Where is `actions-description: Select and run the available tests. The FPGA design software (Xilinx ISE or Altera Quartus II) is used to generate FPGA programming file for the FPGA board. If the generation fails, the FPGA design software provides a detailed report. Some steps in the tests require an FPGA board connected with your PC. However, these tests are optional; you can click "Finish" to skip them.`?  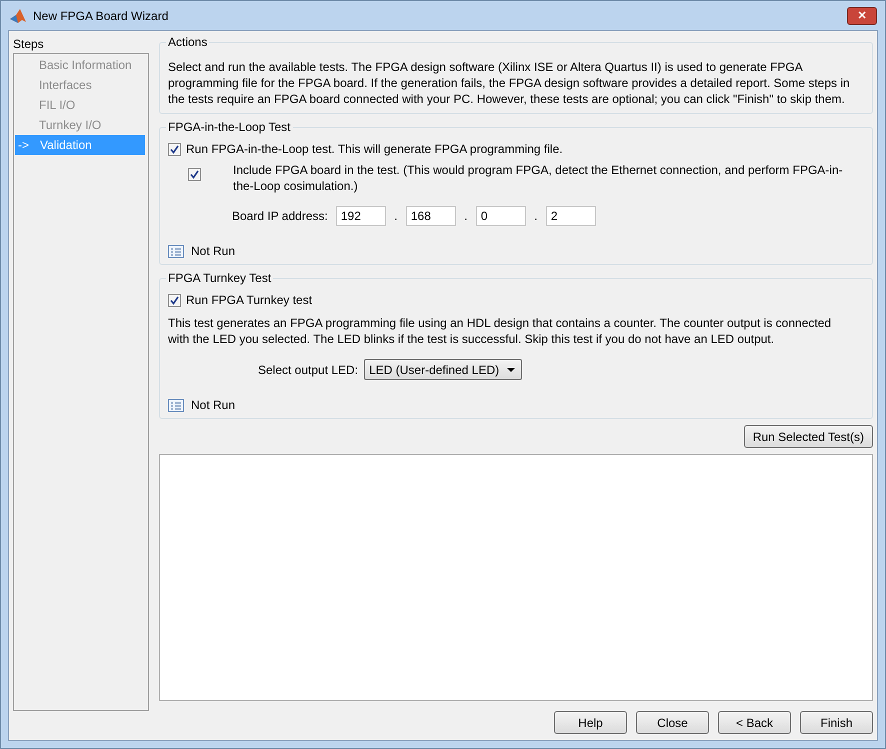
actions-description: Select and run the available tests. The FPGA design software (Xilinx ISE or Altera Quartus II) is used to generate FPGA programming file for the FPGA board. If the generation fails, the FPGA design software provides a detailed report. Some steps in the tests require an FPGA board connected with your PC. However, these tests are optional; you can click "Finish" to skip them. is located at coordinates (509, 83).